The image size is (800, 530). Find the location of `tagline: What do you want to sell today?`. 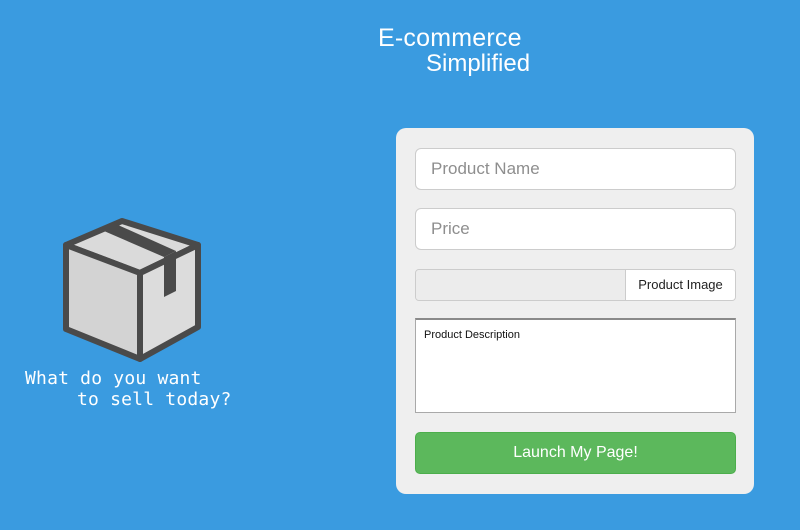

tagline: What do you want to sell today? is located at coordinates (130, 389).